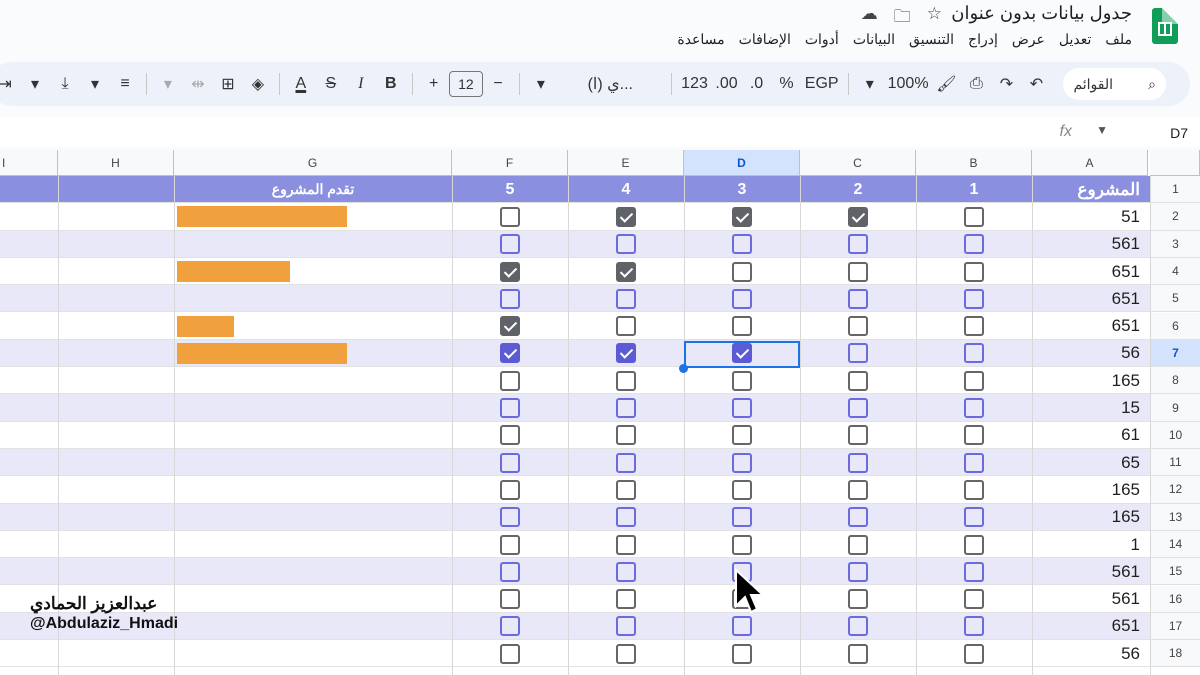  What do you see at coordinates (757, 84) in the screenshot?
I see `decrease-decimal-button: .0` at bounding box center [757, 84].